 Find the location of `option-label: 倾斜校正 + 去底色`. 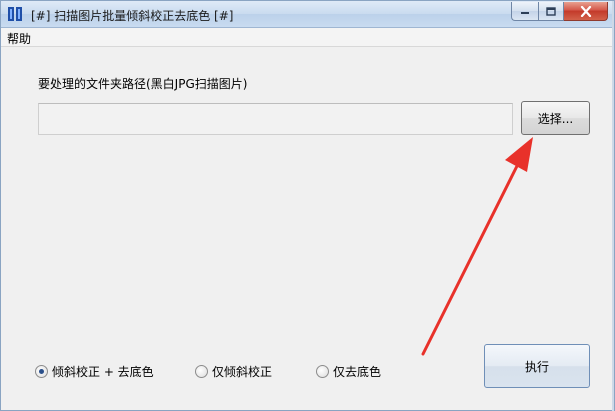

option-label: 倾斜校正 + 去底色 is located at coordinates (103, 372).